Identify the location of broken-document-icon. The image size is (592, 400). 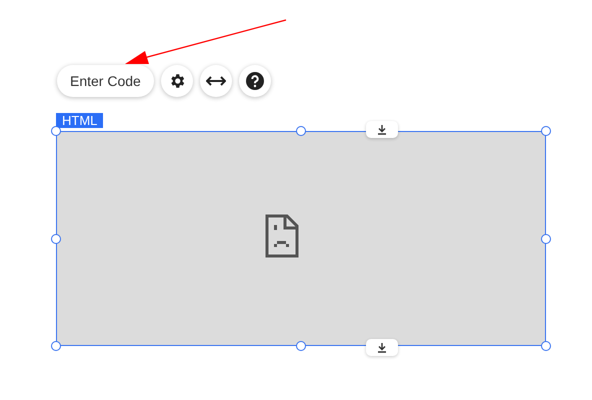
(282, 236).